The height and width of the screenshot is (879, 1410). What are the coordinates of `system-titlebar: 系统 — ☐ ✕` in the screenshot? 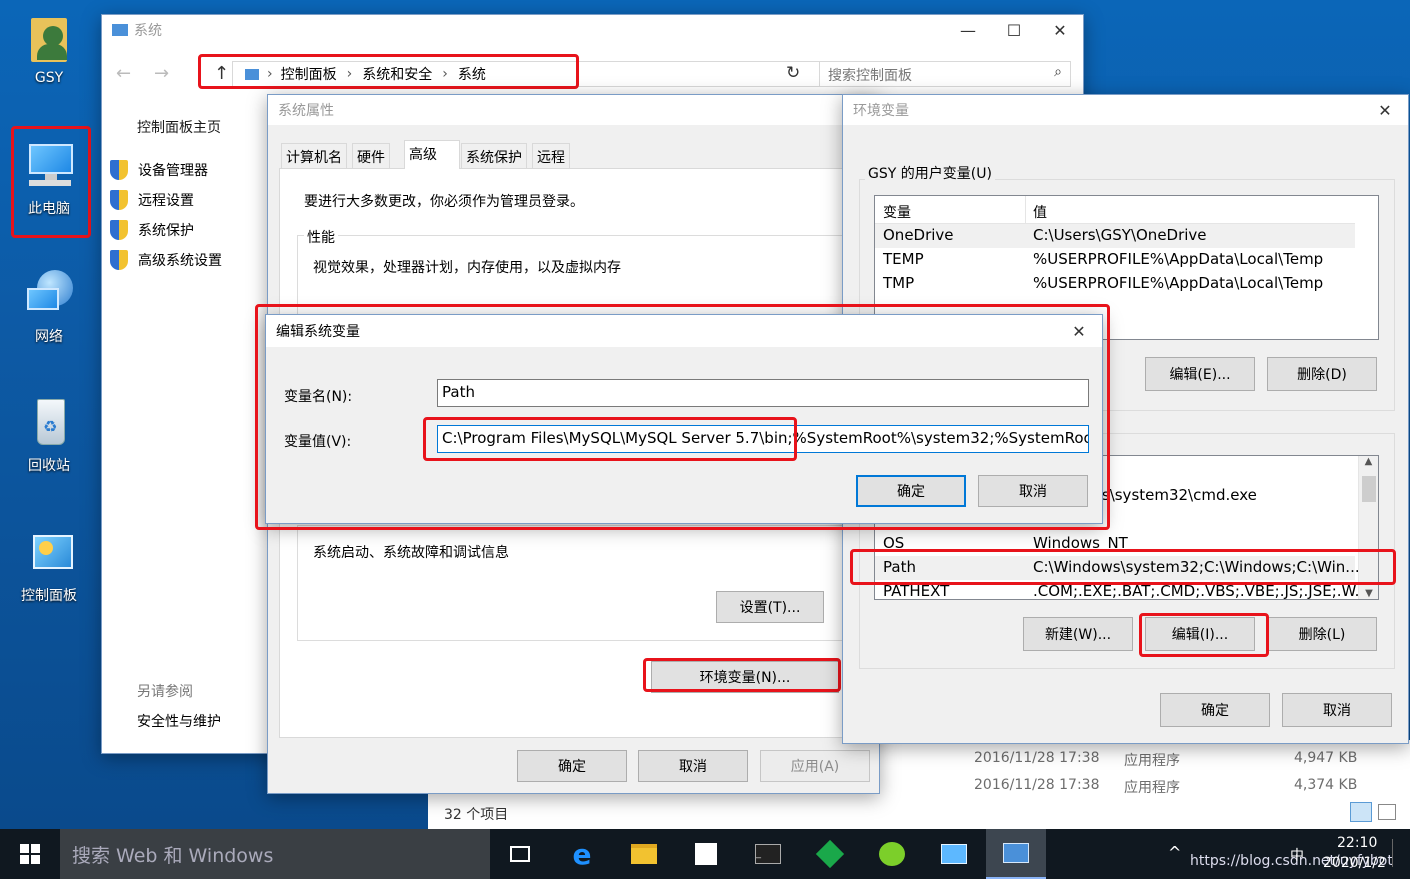 It's located at (592, 30).